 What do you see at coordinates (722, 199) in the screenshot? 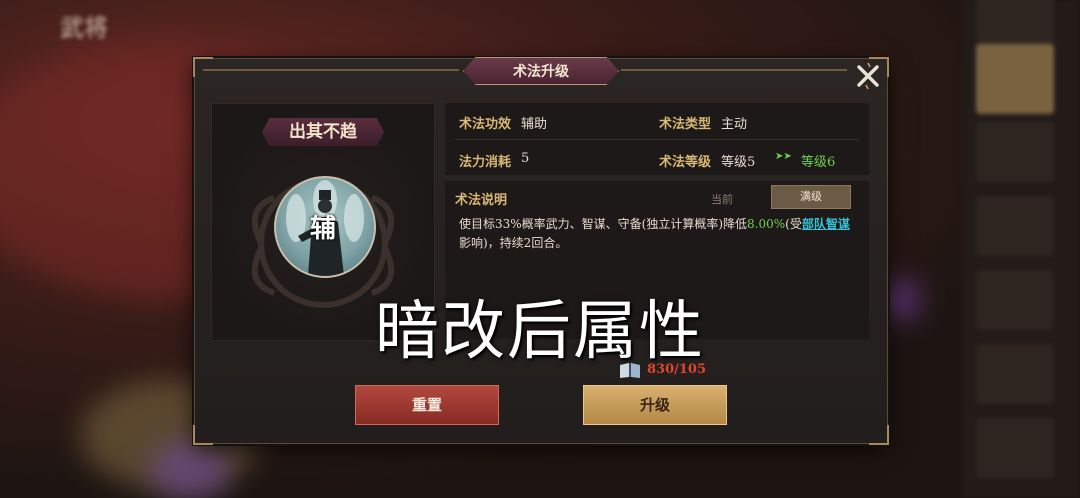
I see `tab-current: 当前` at bounding box center [722, 199].